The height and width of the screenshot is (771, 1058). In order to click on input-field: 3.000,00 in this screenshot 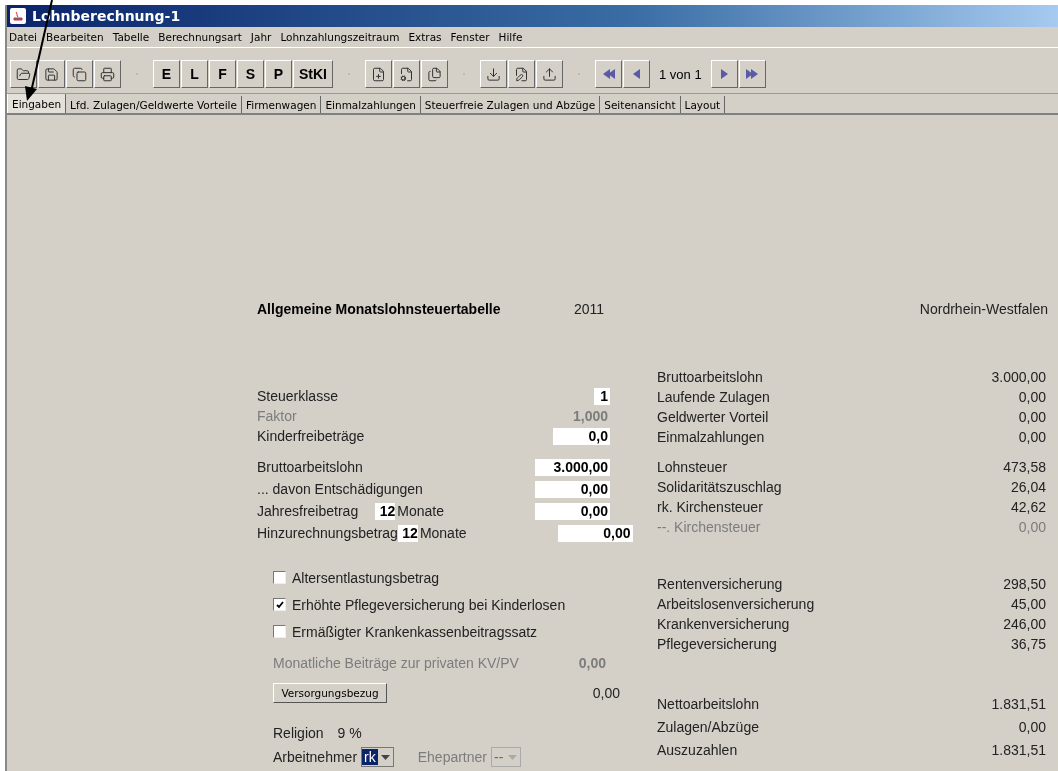, I will do `click(572, 467)`.